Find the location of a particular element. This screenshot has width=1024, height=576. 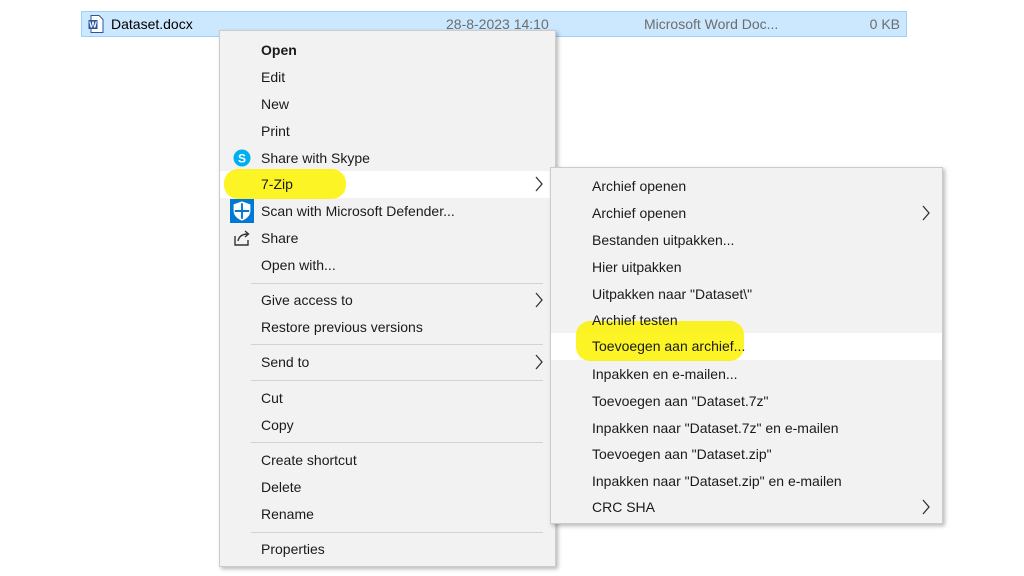

submenu-item-archief-openen: Archief openen is located at coordinates (746, 186).